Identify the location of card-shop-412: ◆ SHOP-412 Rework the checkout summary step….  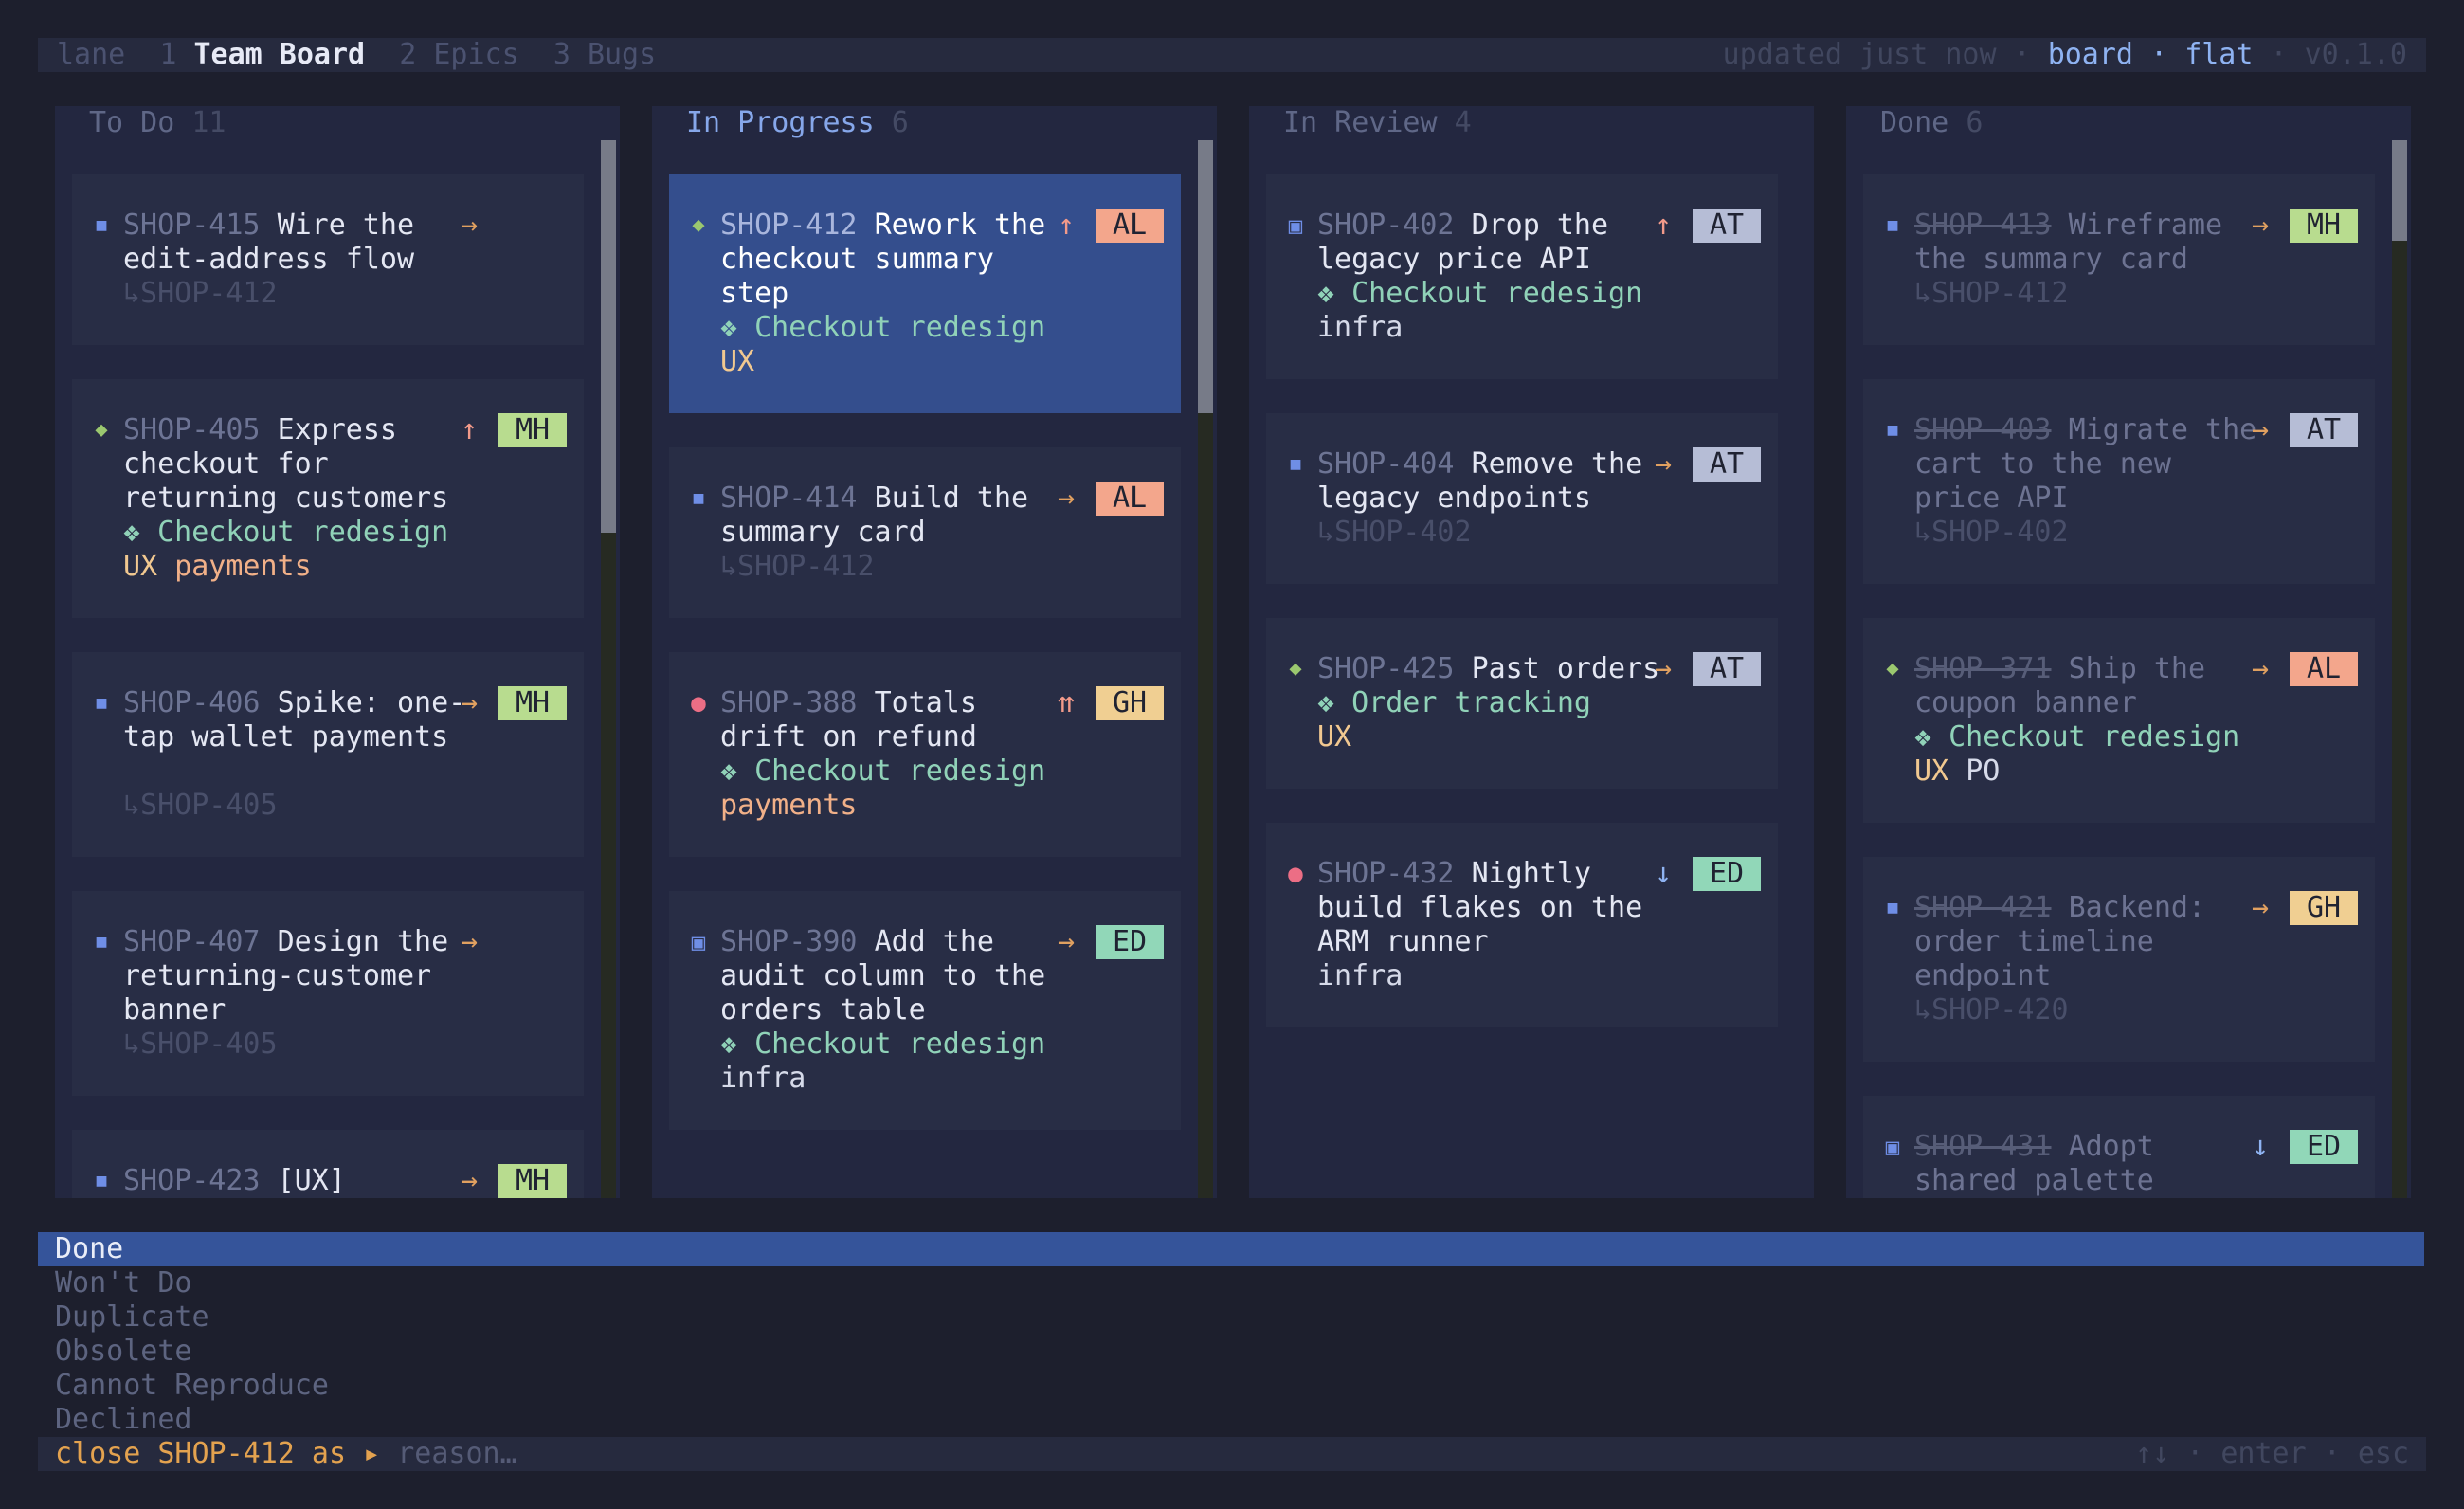
(925, 293).